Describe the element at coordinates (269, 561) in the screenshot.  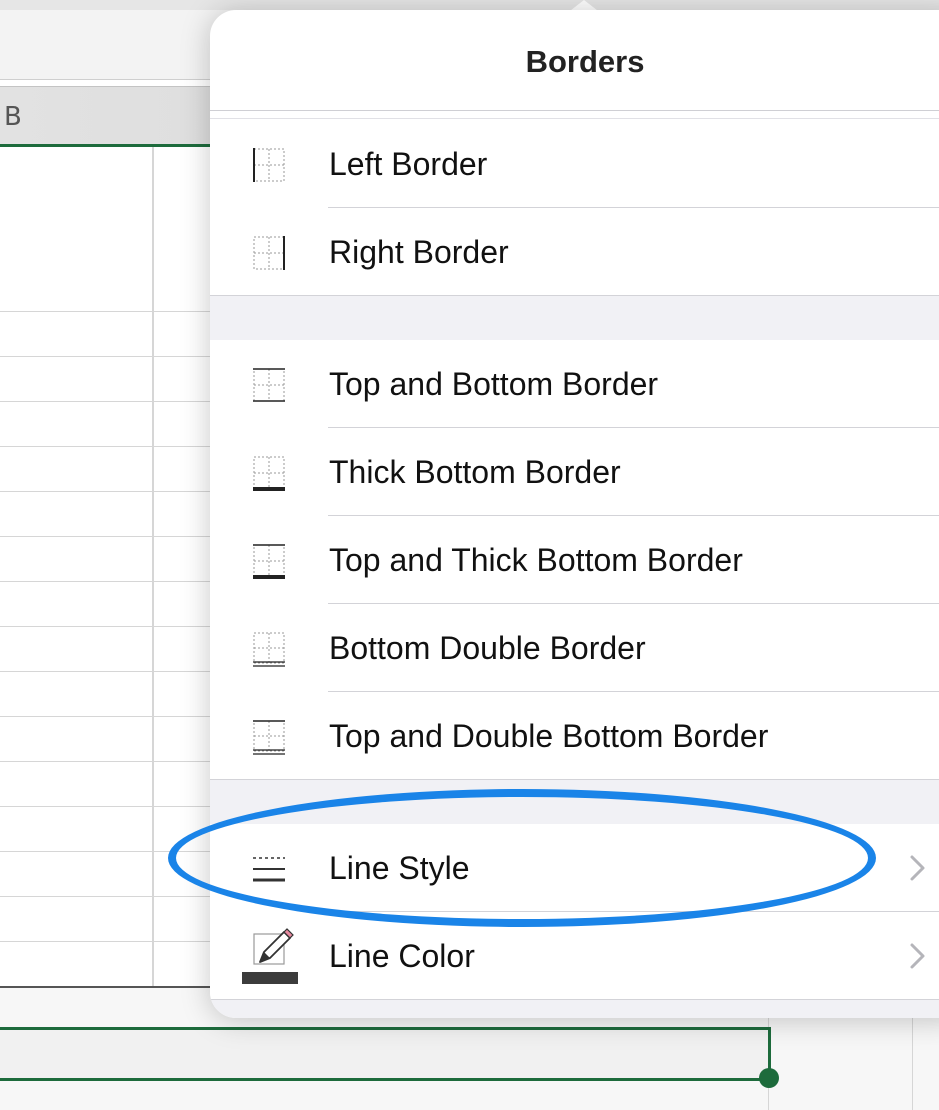
I see `top-thick-bottom-border-icon` at that location.